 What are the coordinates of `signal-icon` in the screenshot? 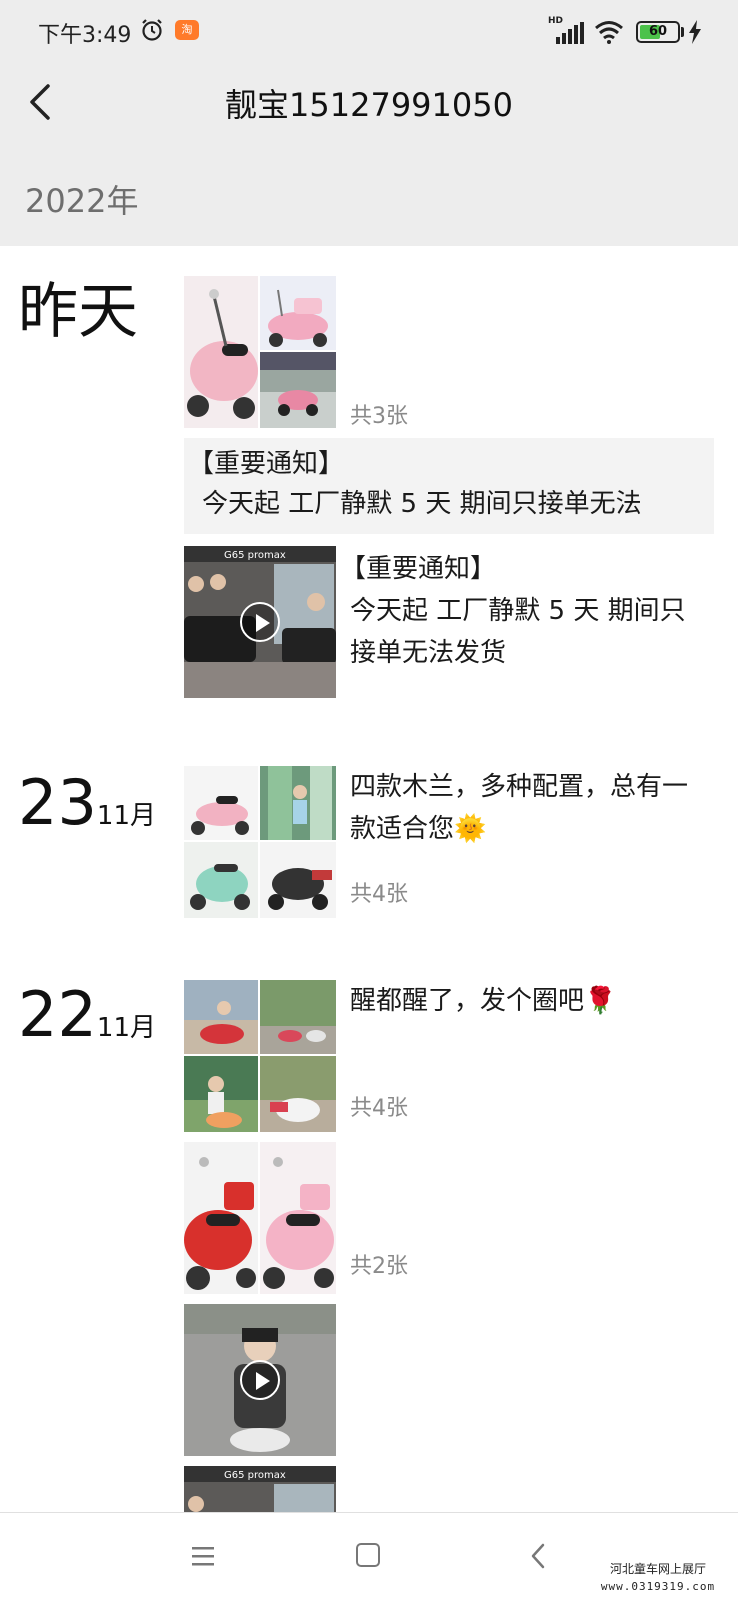 It's located at (570, 33).